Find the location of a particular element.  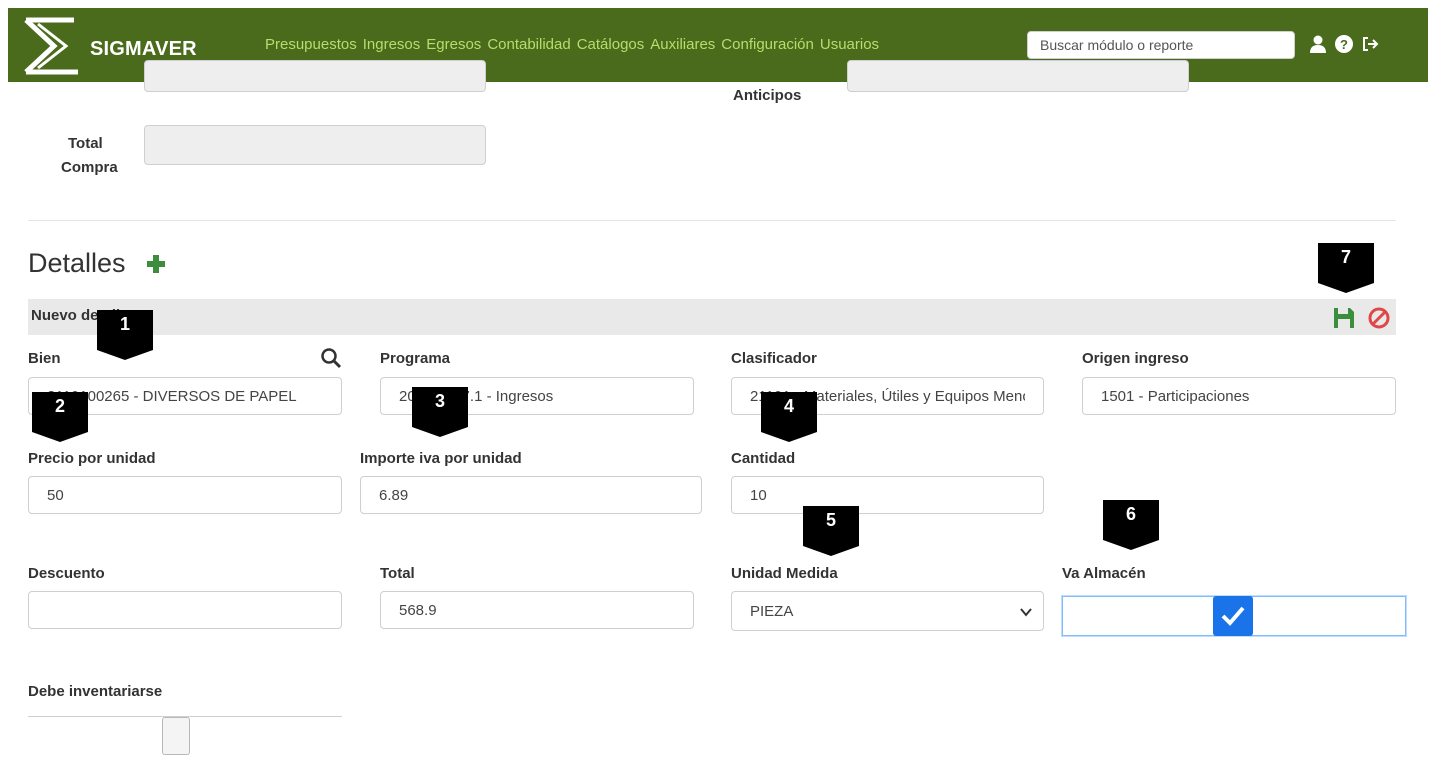

clasificador-label: Clasificador is located at coordinates (774, 358).